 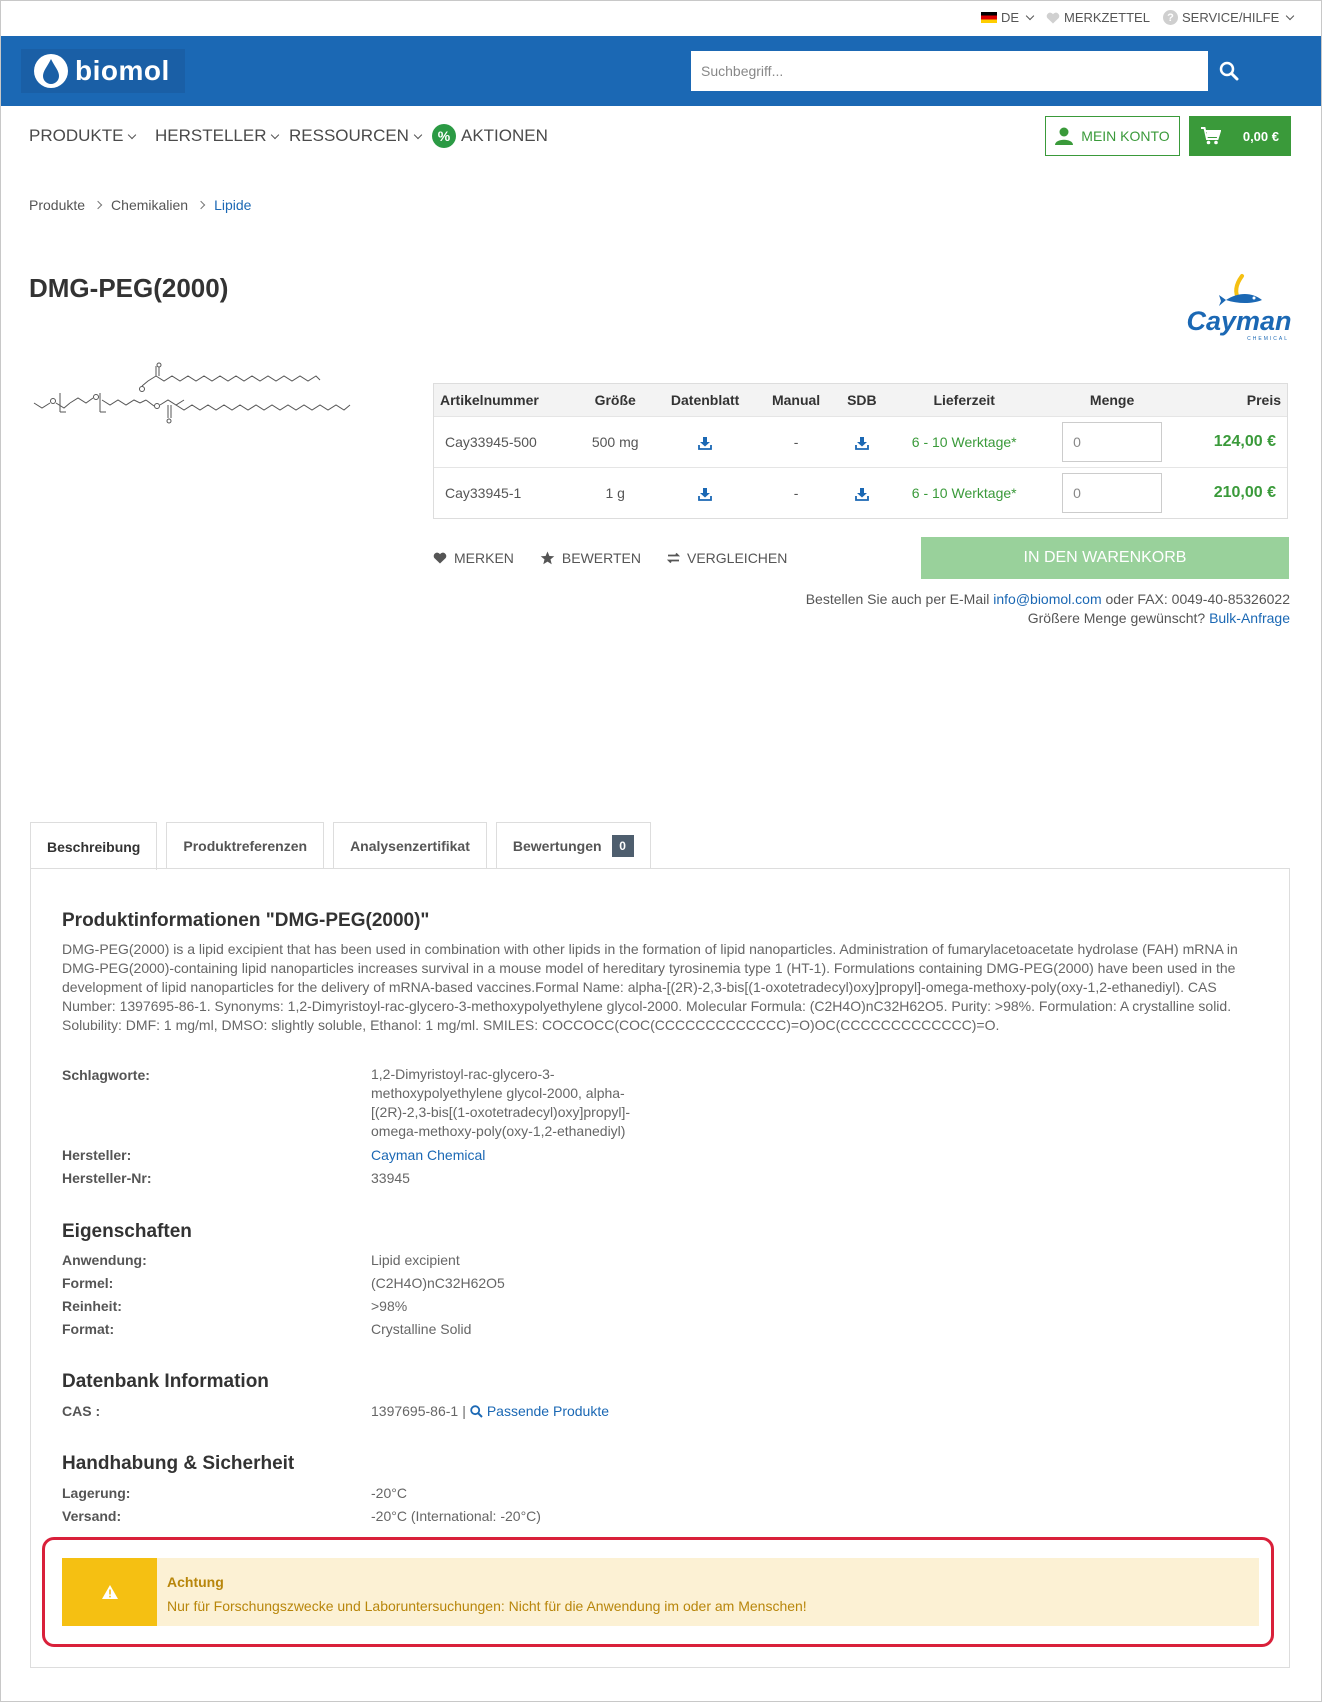 What do you see at coordinates (88, 1329) in the screenshot?
I see `format-label: Format:` at bounding box center [88, 1329].